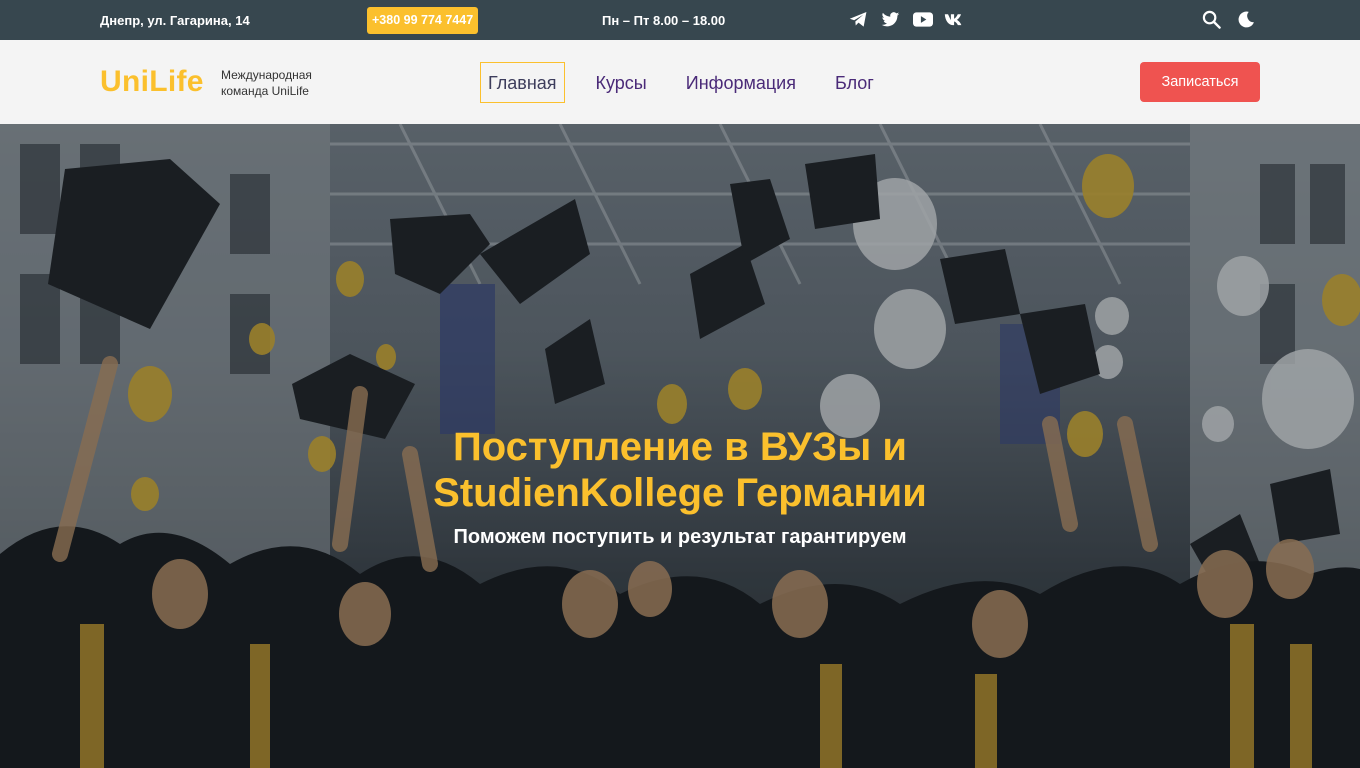 Image resolution: width=1360 pixels, height=768 pixels. I want to click on social-links, so click(906, 19).